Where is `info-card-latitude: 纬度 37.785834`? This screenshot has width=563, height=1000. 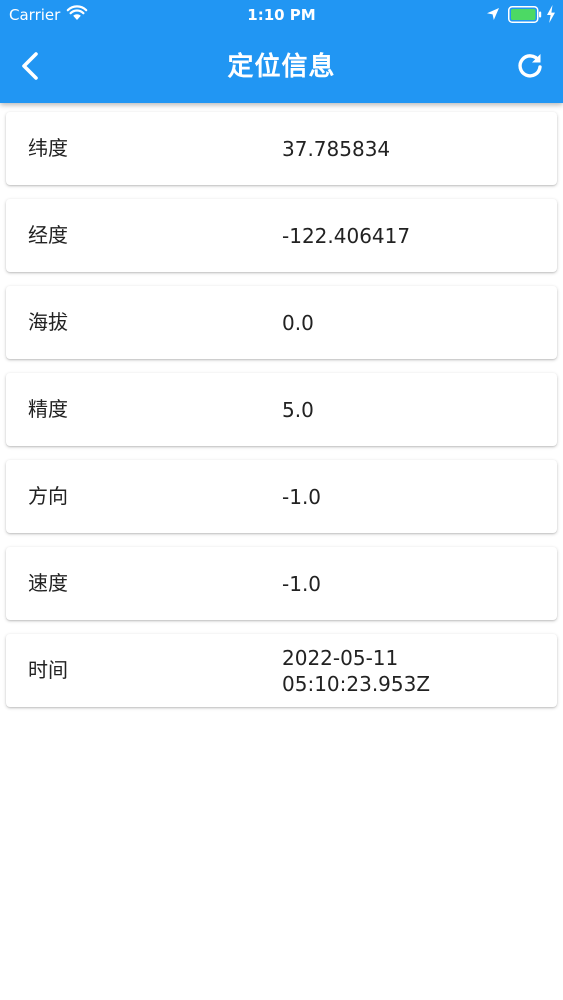 info-card-latitude: 纬度 37.785834 is located at coordinates (281, 148).